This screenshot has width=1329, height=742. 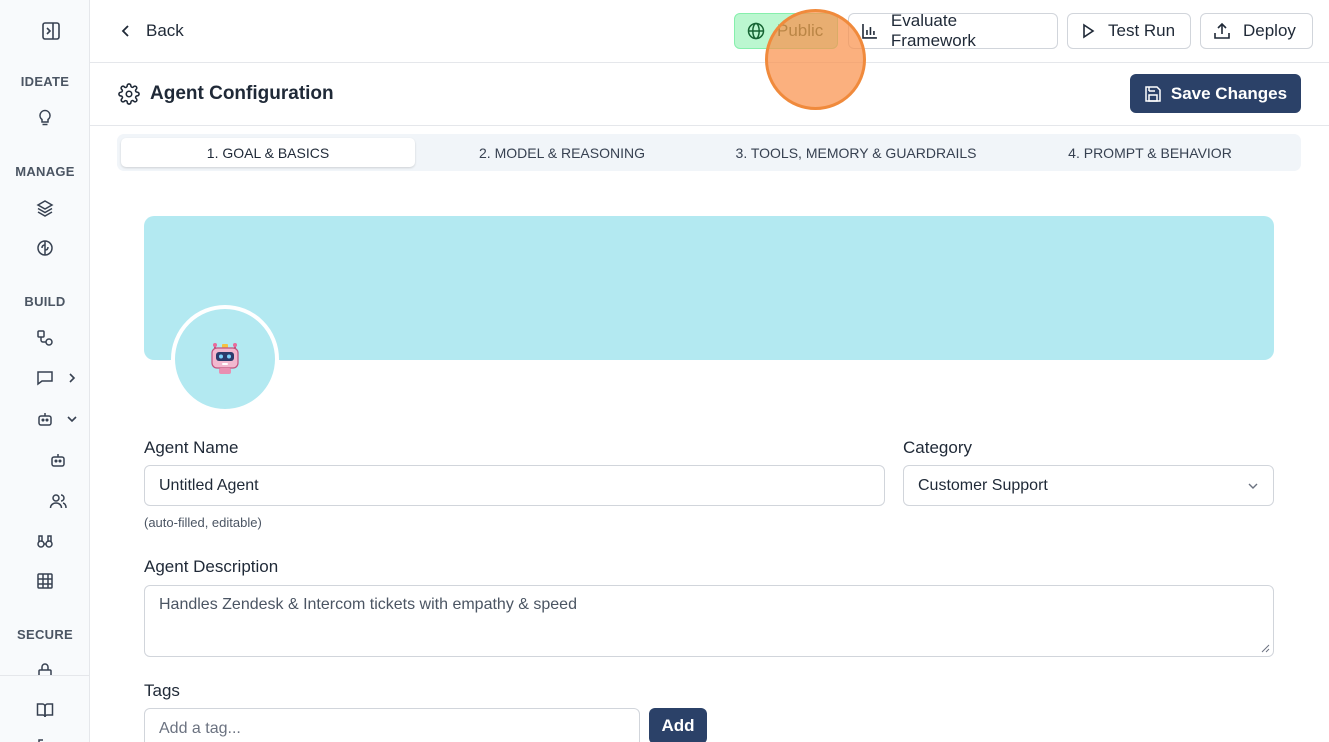 What do you see at coordinates (856, 152) in the screenshot?
I see `tab-tools-memory-guardrails: 3. TOOLS, MEMORY & GUARDRAILS` at bounding box center [856, 152].